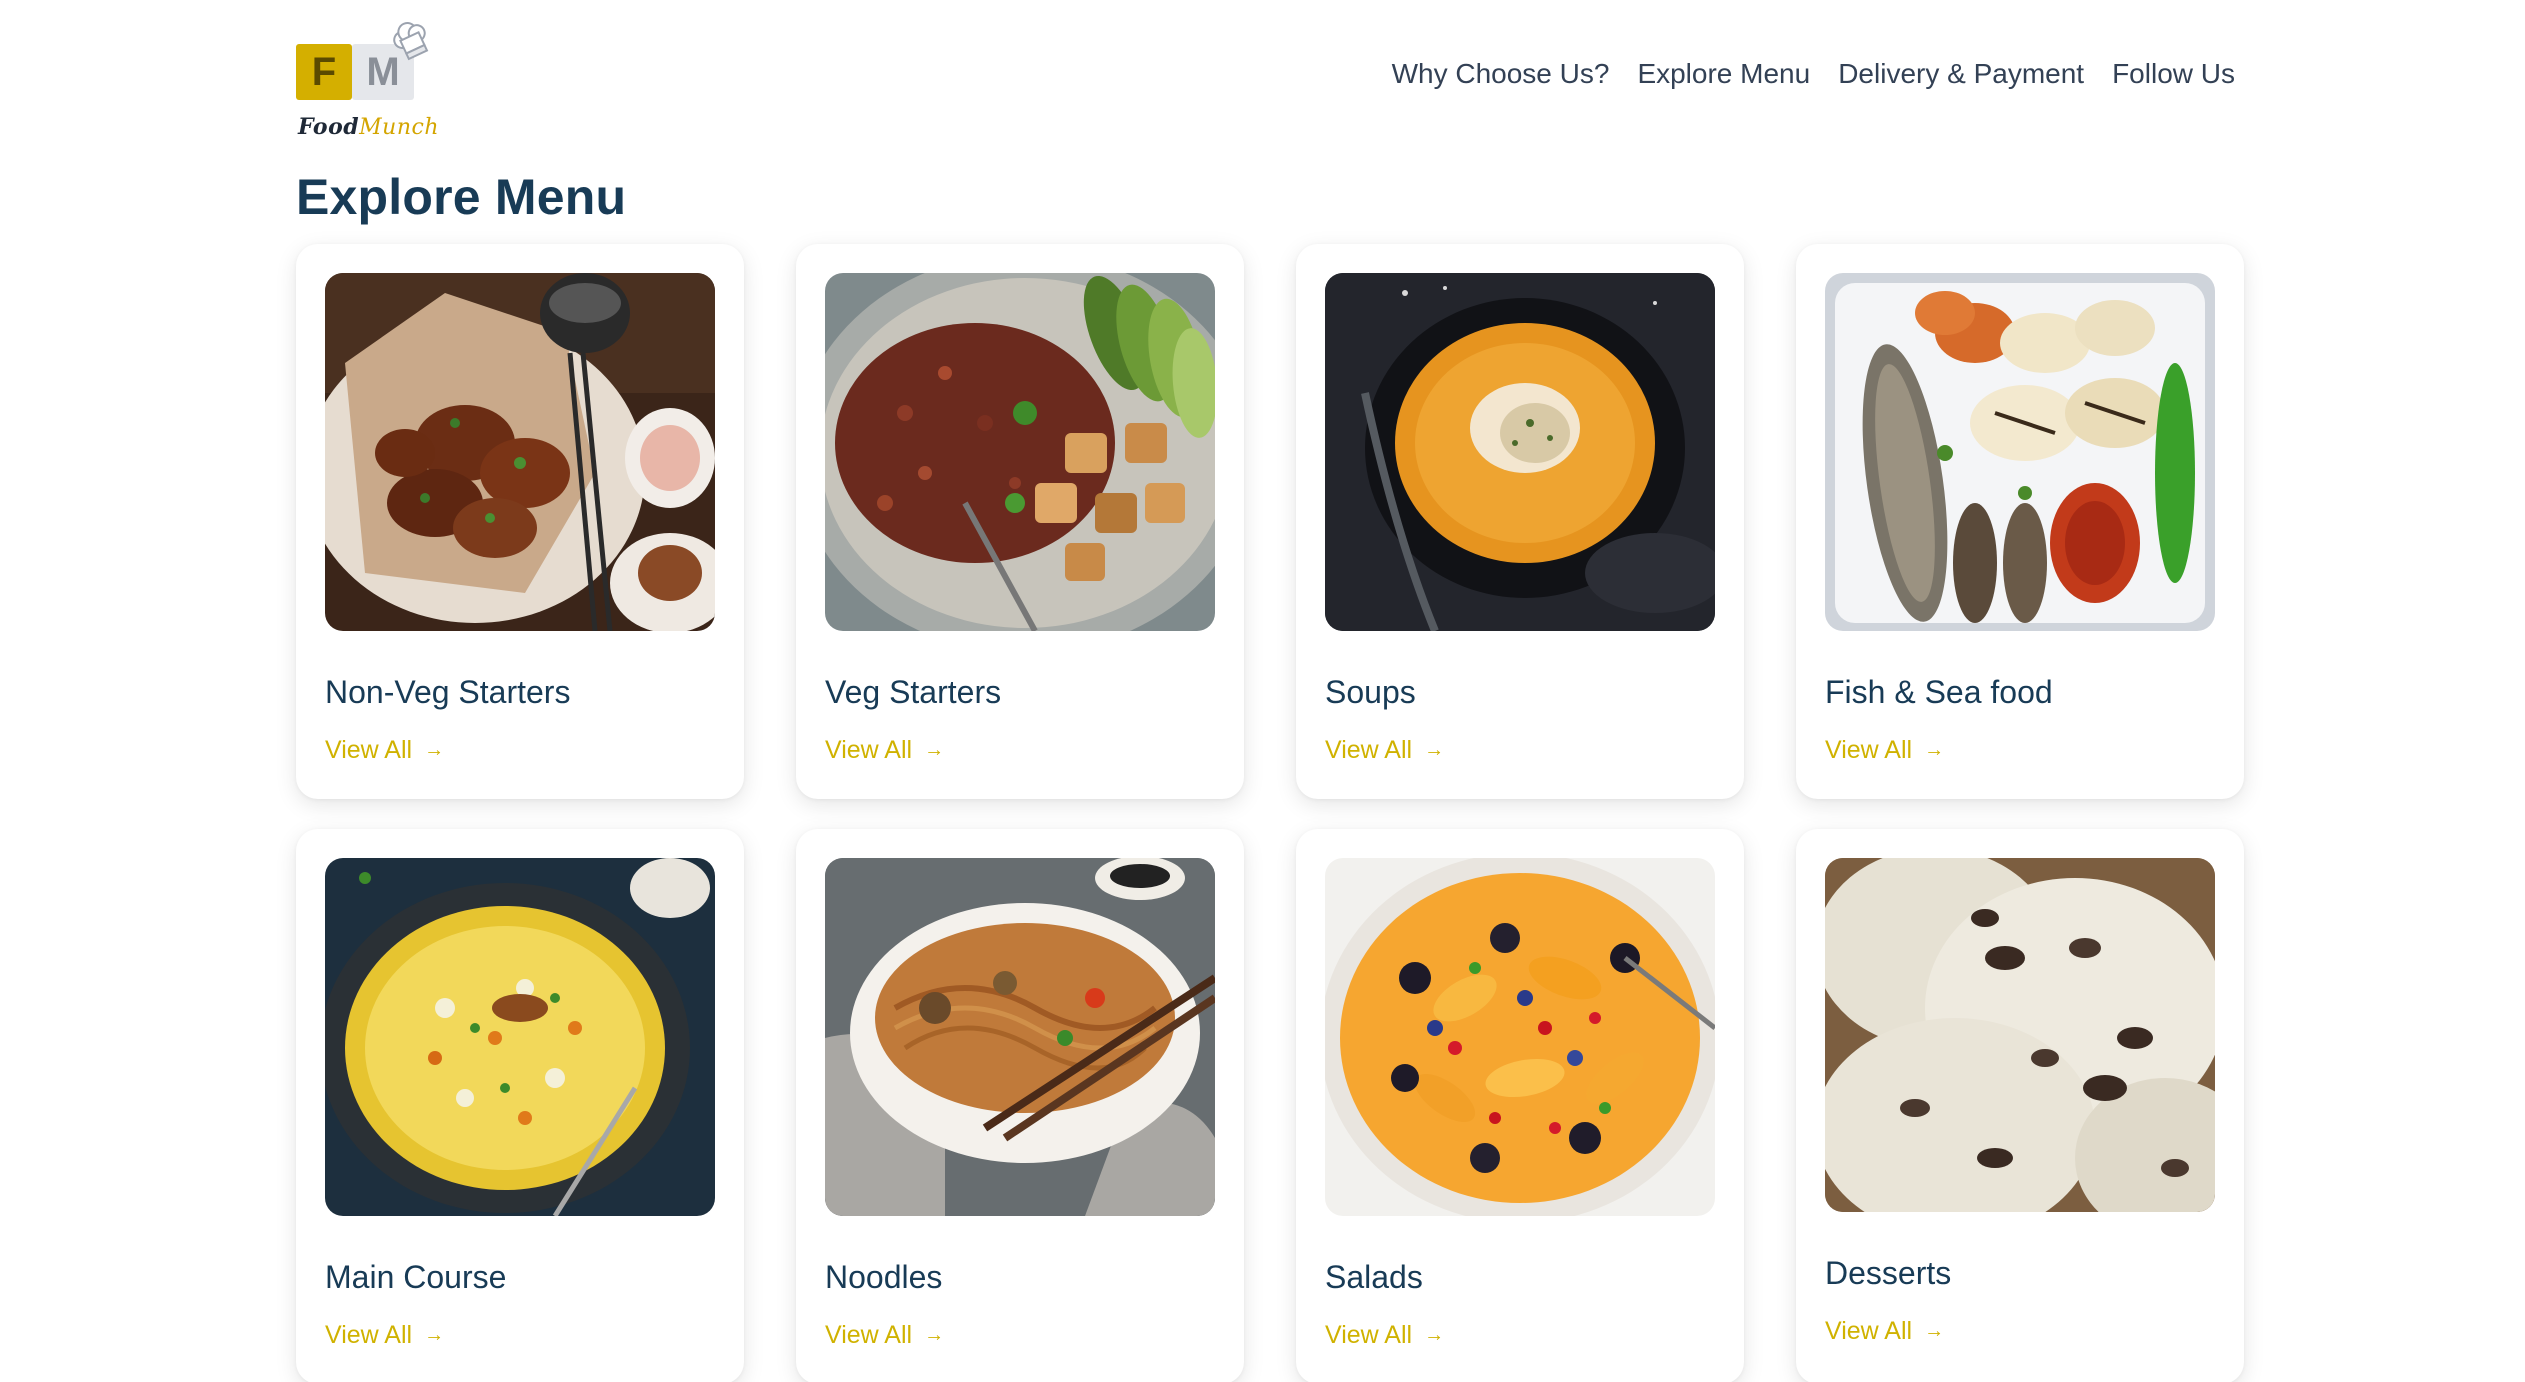 The image size is (2525, 1382). What do you see at coordinates (1501, 74) in the screenshot?
I see `nav-why-choose-us: Why Choose Us?` at bounding box center [1501, 74].